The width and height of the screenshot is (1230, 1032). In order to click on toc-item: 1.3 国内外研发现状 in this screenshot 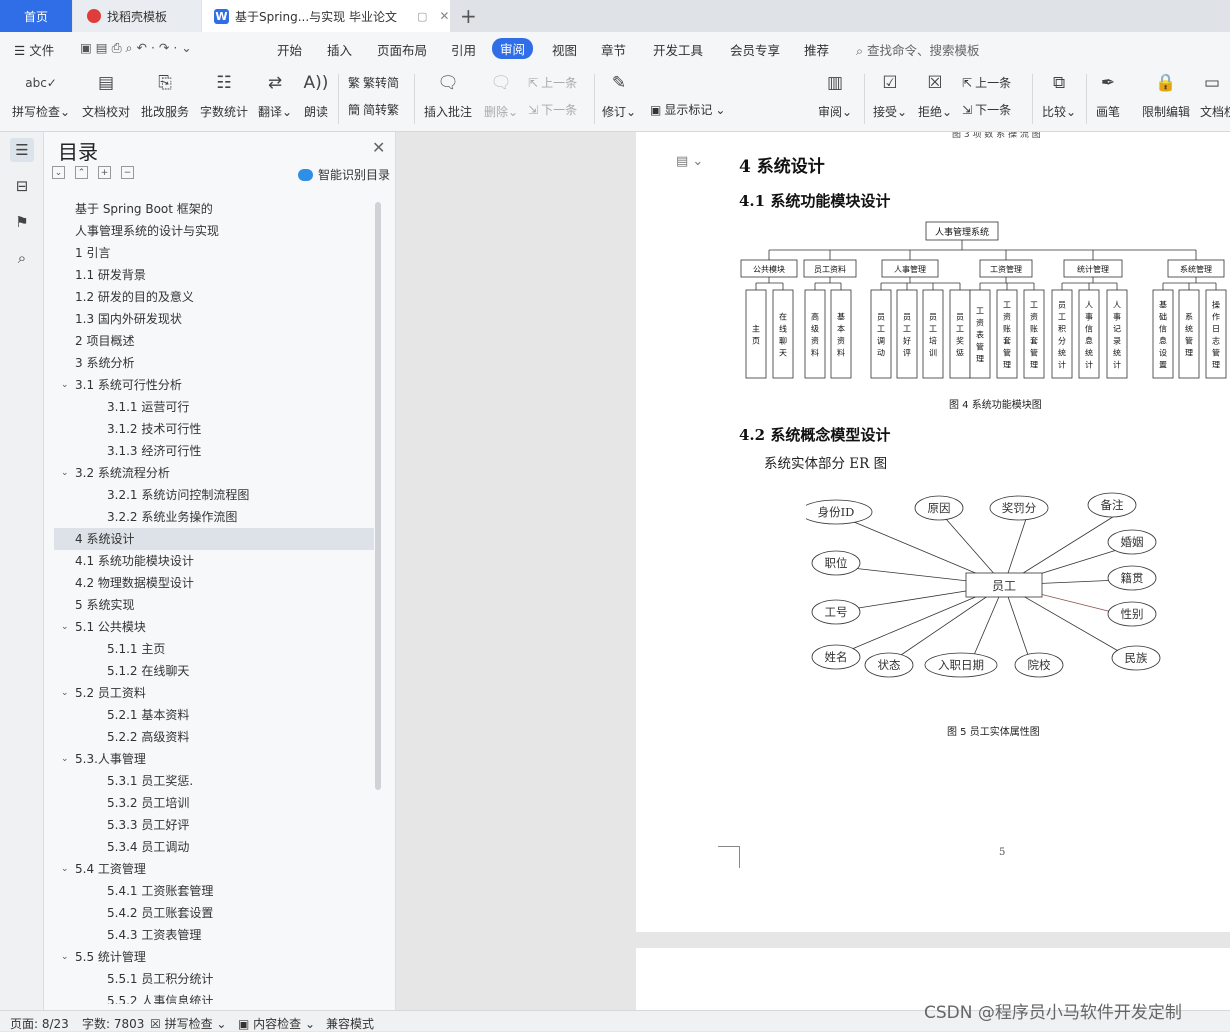, I will do `click(214, 319)`.